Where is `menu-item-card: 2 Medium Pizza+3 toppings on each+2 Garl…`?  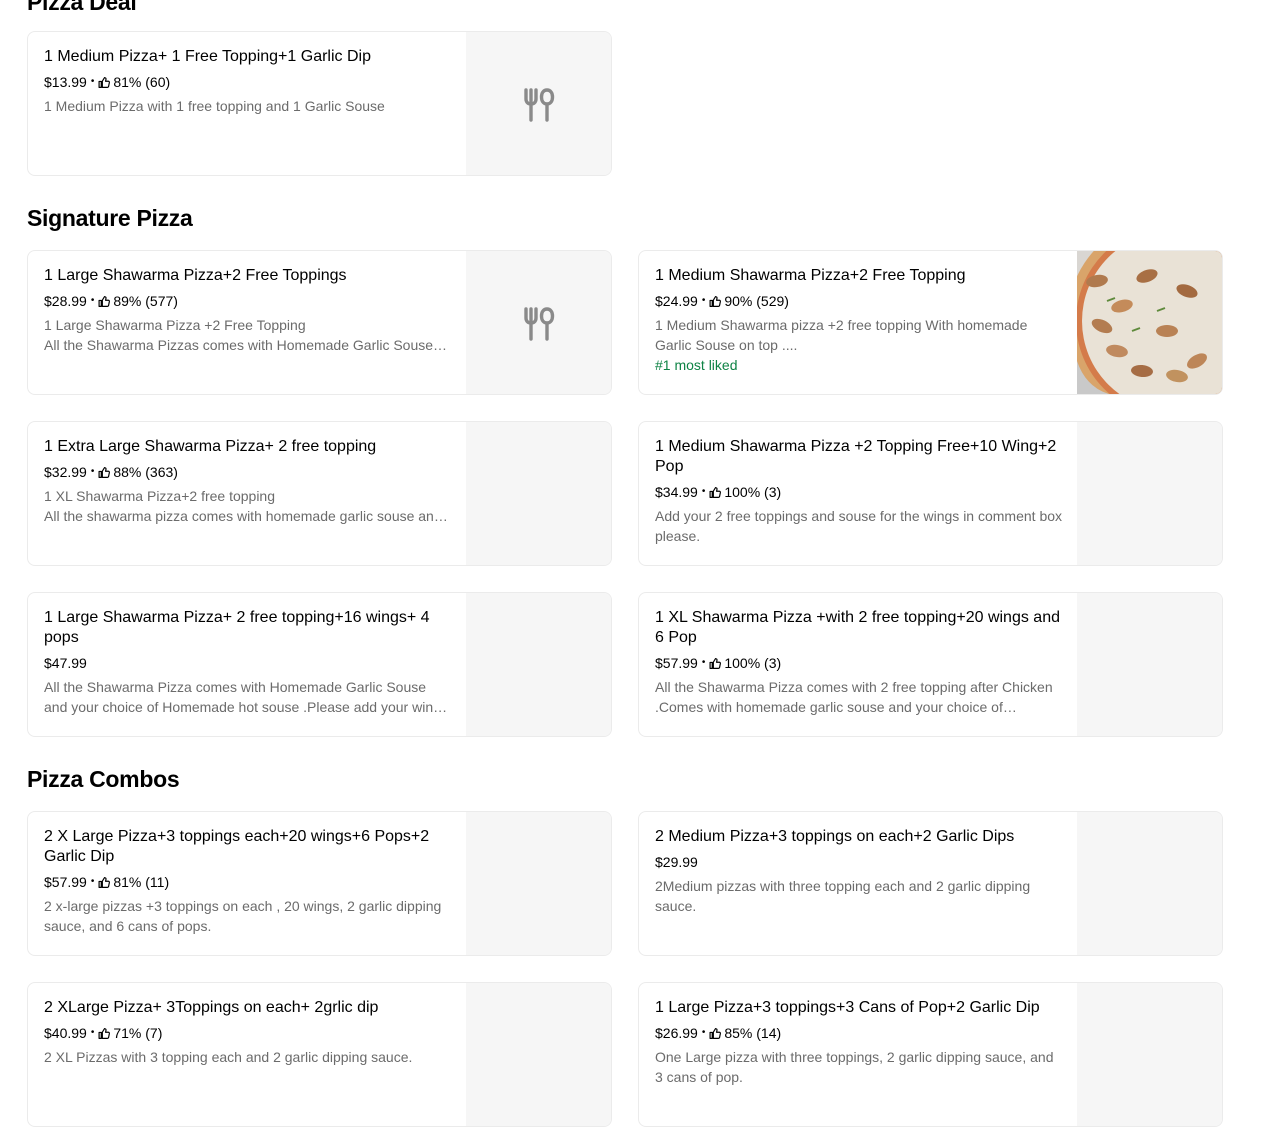
menu-item-card: 2 Medium Pizza+3 toppings on each+2 Garl… is located at coordinates (930, 883).